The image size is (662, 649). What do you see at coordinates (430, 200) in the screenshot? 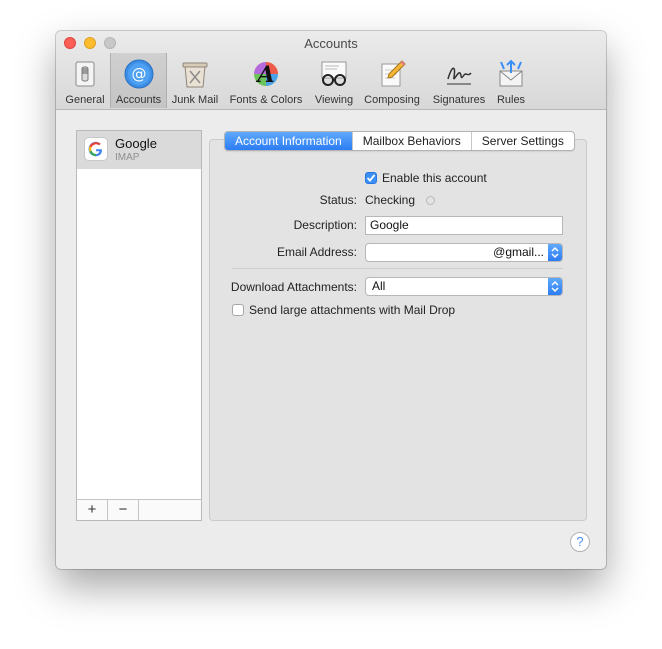
I see `status-spinner-icon` at bounding box center [430, 200].